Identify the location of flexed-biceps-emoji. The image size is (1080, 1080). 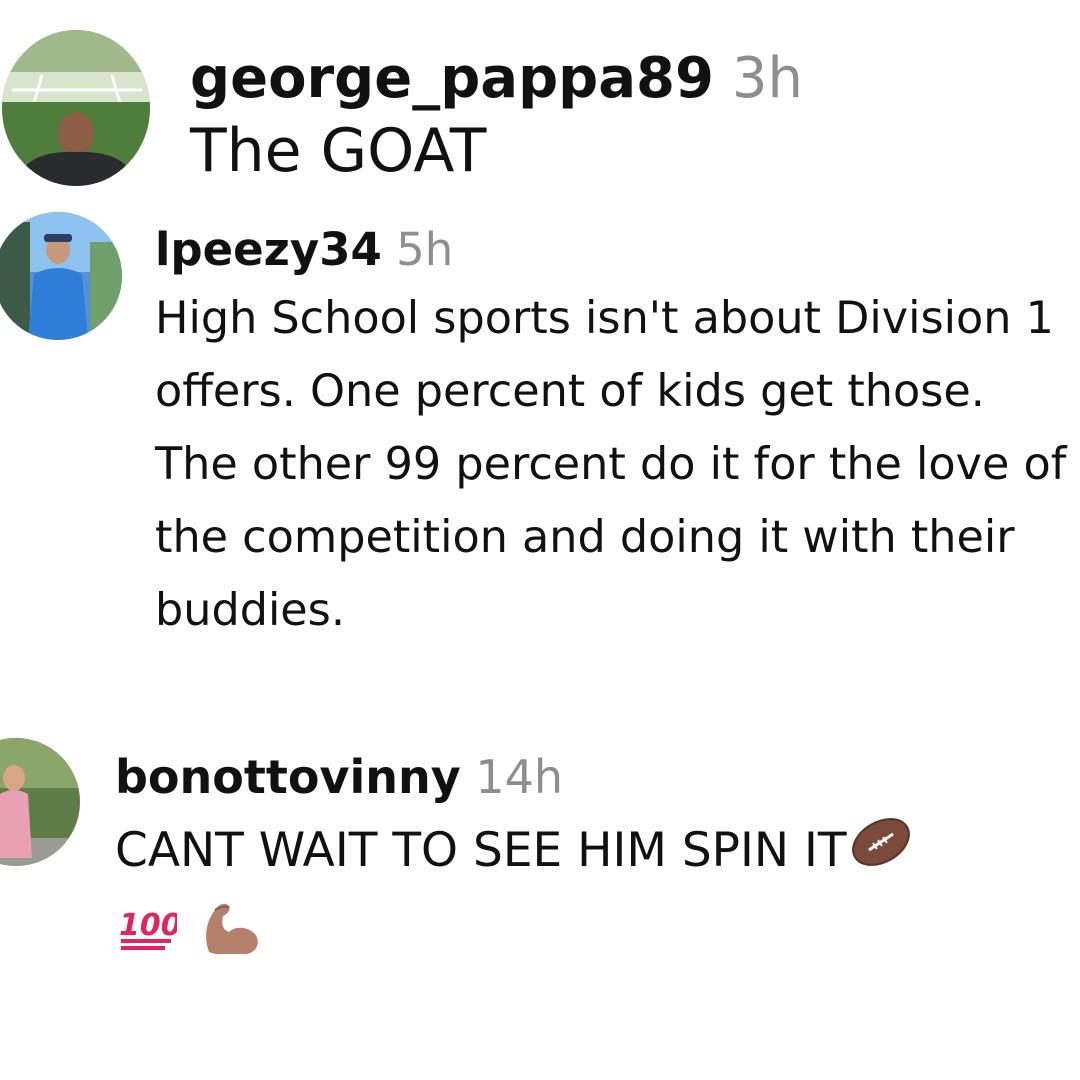
(232, 928).